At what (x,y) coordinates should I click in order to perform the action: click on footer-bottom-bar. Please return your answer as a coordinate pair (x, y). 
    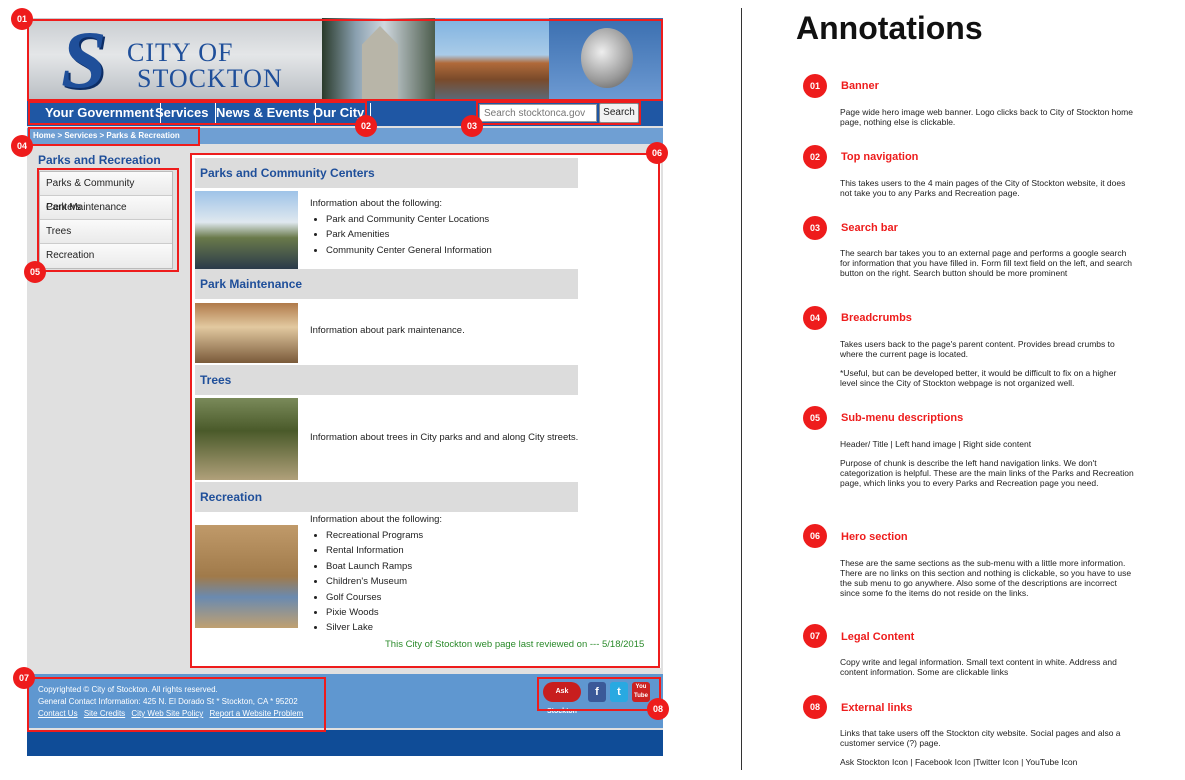
    Looking at the image, I should click on (345, 743).